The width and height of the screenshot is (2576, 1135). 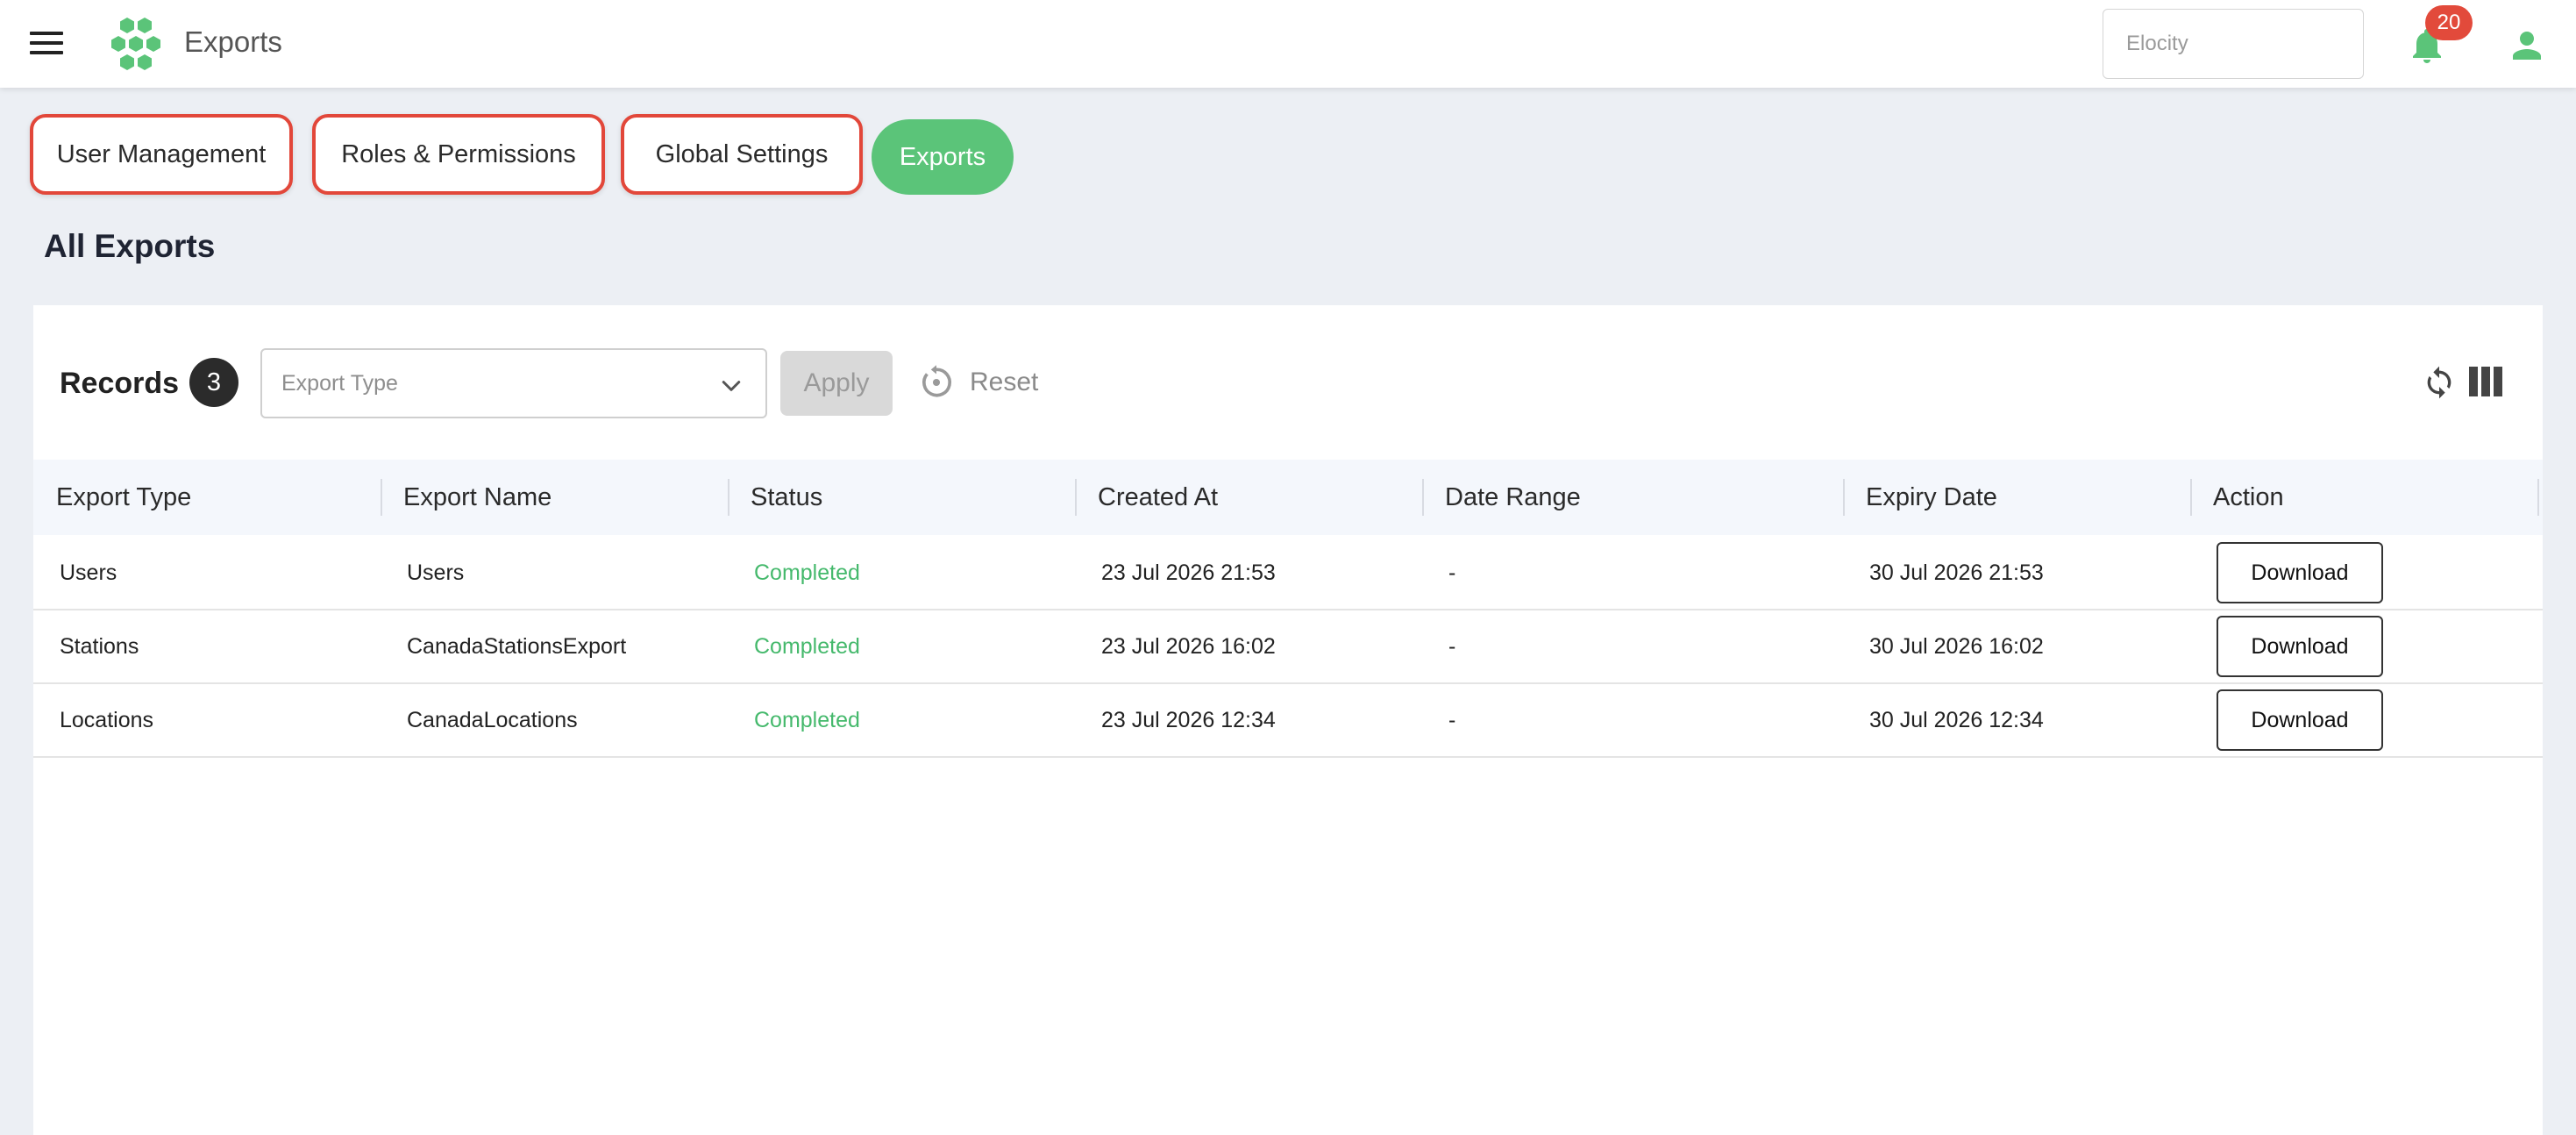 I want to click on page-title: All Exports, so click(x=130, y=246).